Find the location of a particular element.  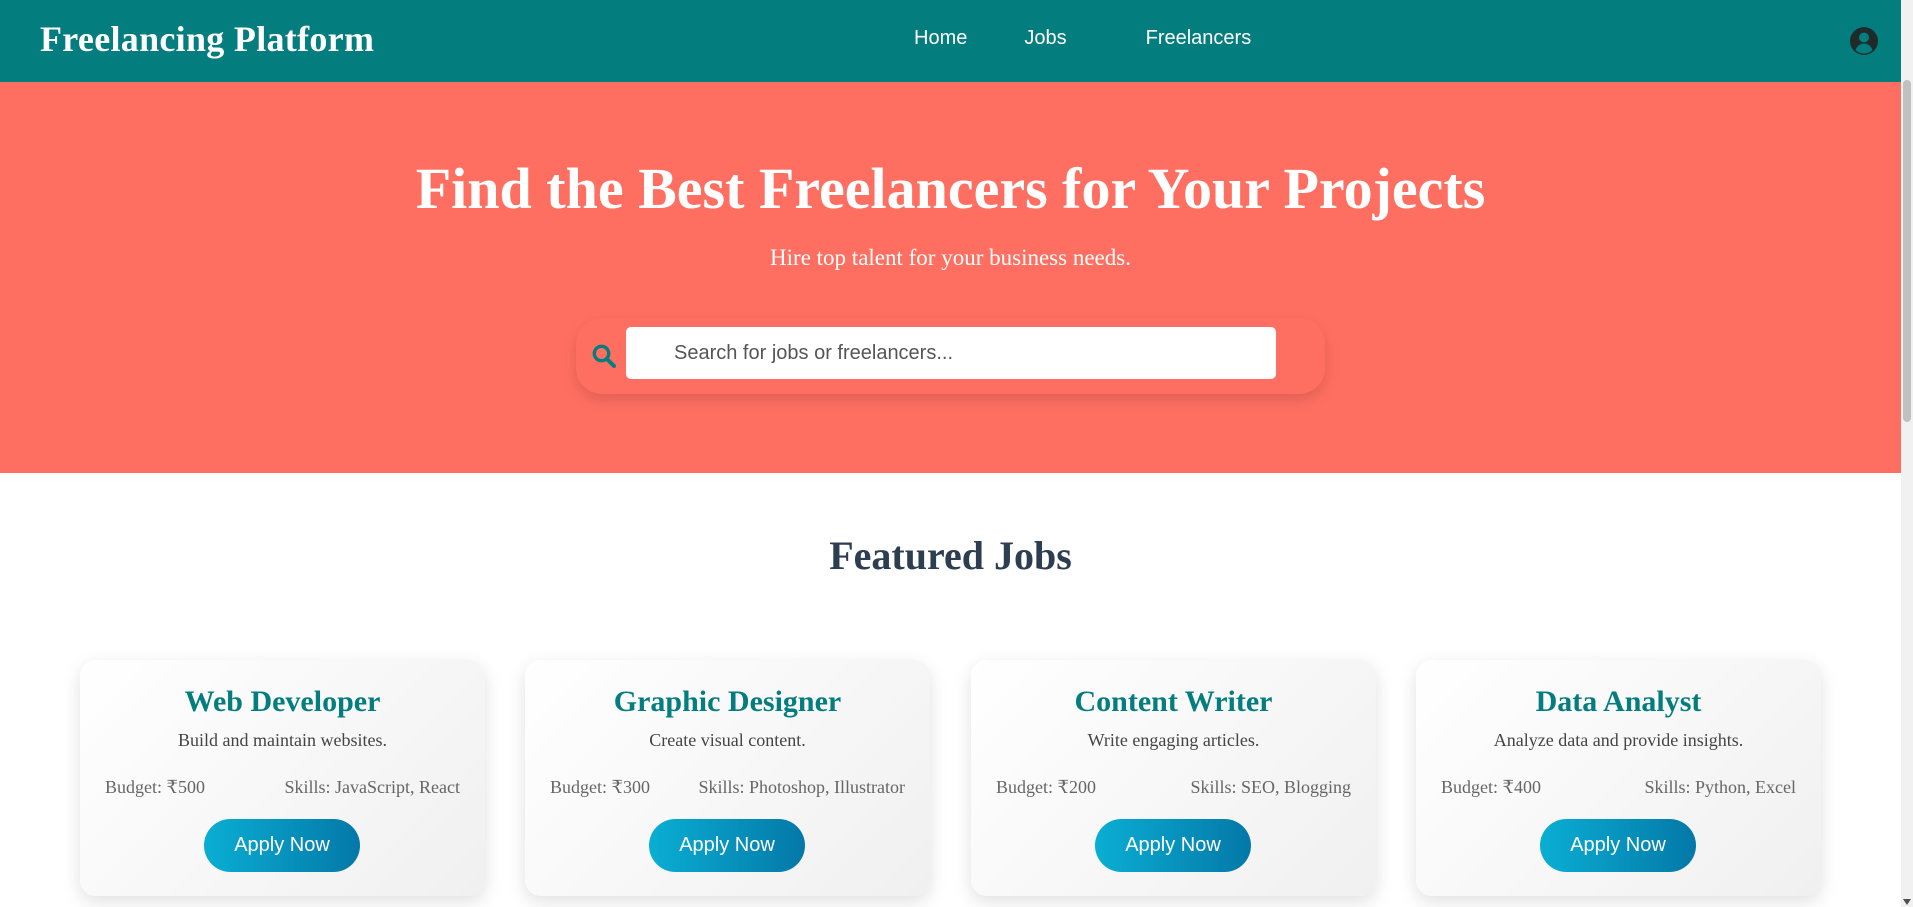

scroll-down-arrow-icon is located at coordinates (1907, 902).